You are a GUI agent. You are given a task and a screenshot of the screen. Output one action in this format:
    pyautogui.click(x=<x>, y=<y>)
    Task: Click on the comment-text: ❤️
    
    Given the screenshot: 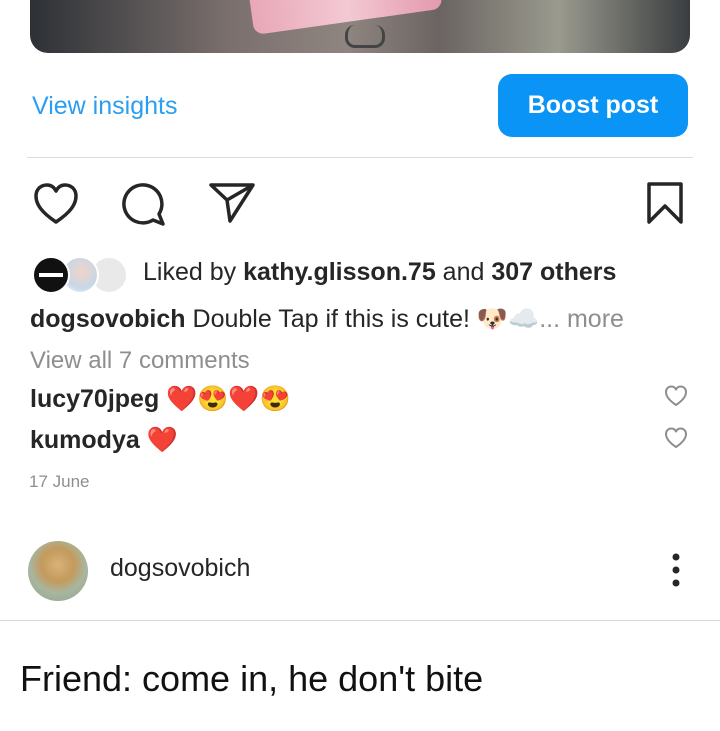 What is the action you would take?
    pyautogui.click(x=158, y=440)
    